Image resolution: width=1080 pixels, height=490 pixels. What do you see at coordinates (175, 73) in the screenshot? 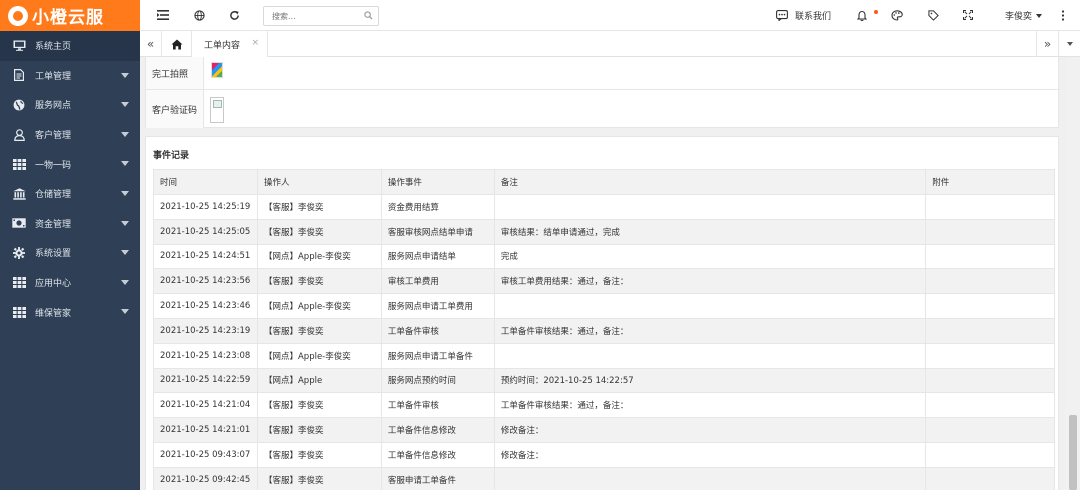
I see `completion-photo-label: 完工拍照` at bounding box center [175, 73].